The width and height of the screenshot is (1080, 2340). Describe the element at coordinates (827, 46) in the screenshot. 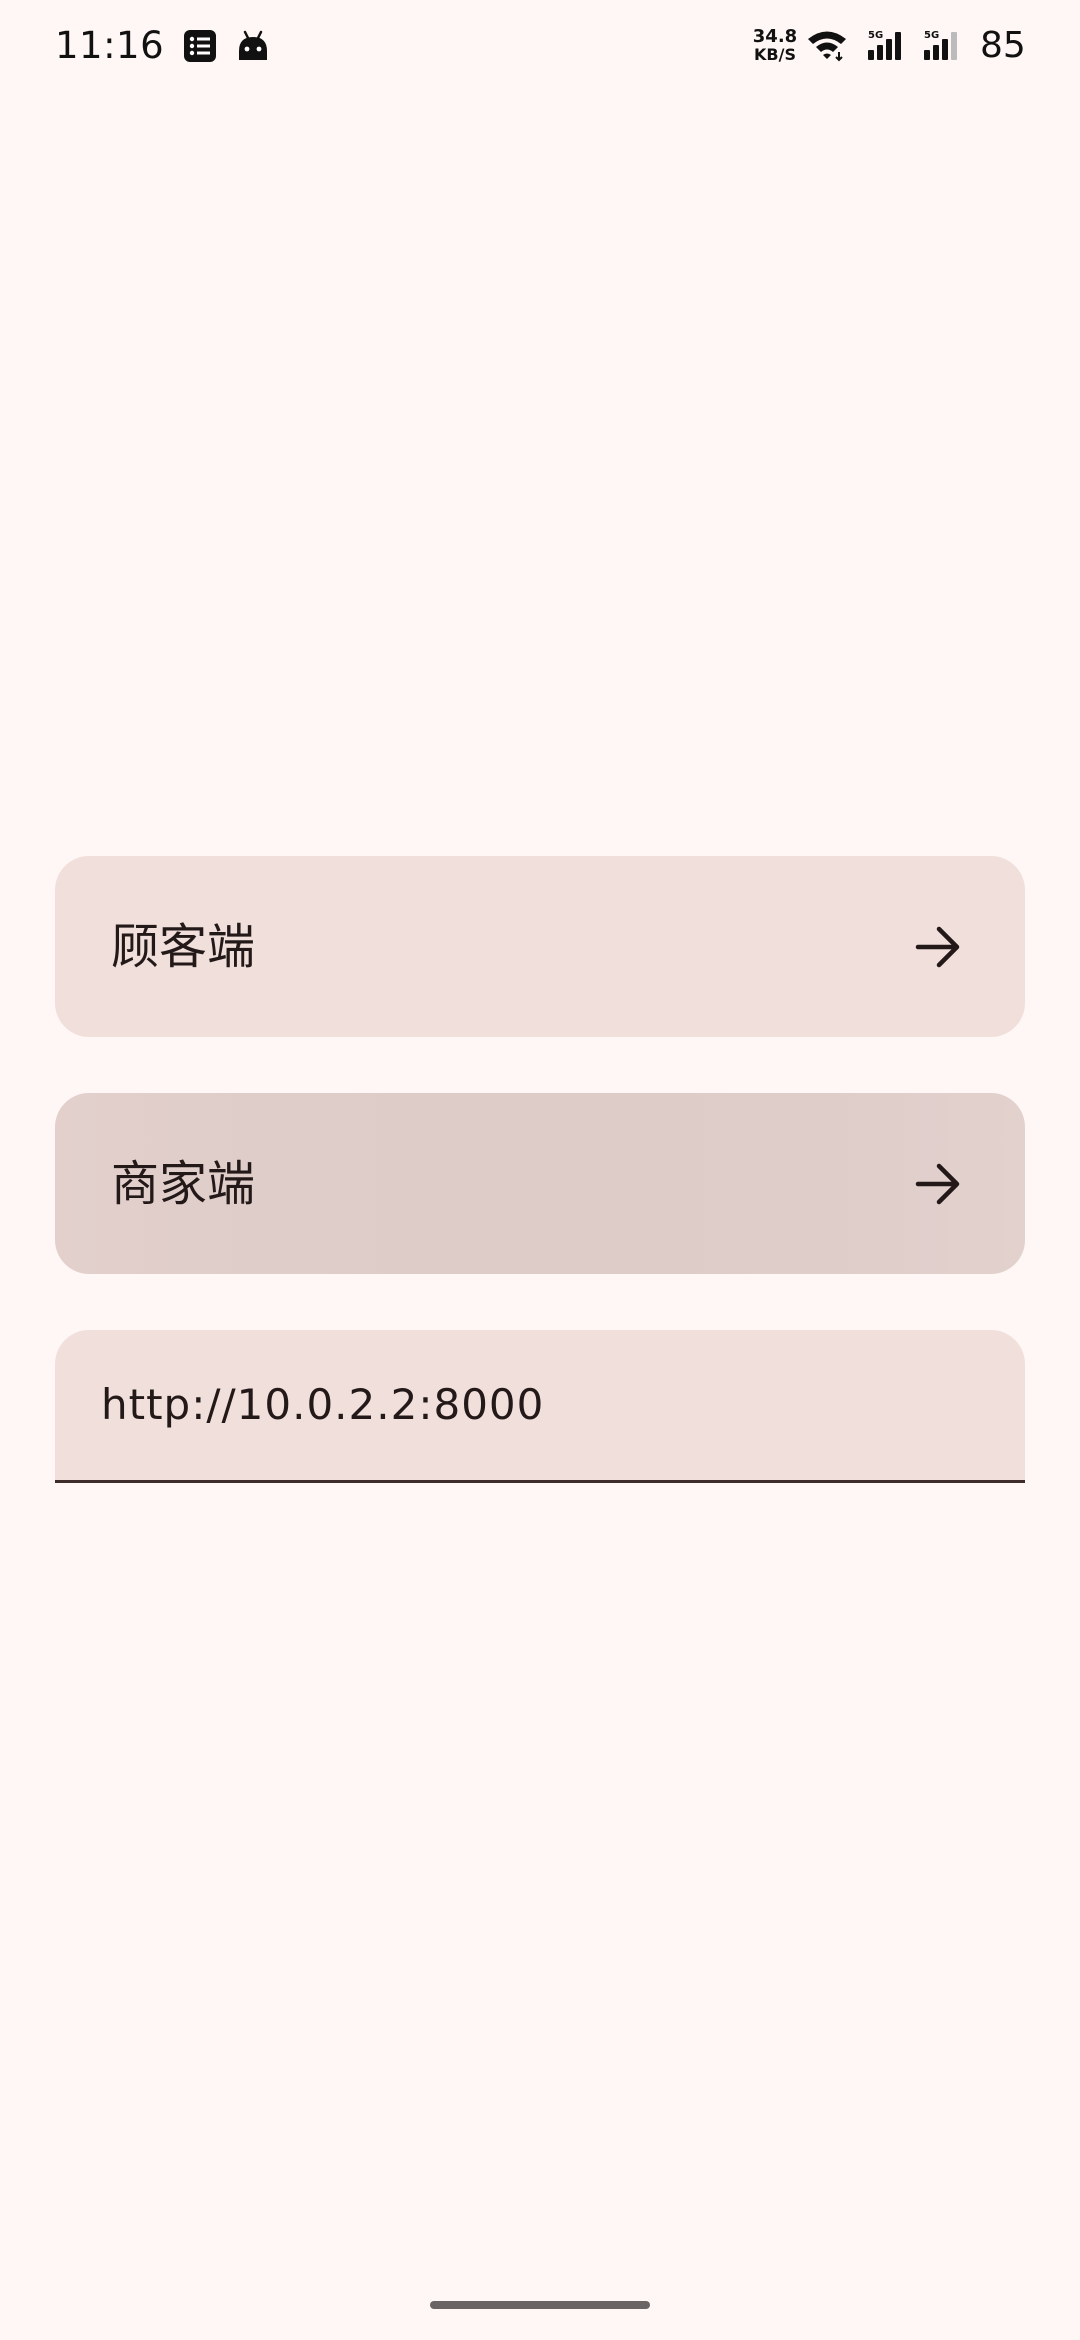

I see `wifi-icon` at that location.